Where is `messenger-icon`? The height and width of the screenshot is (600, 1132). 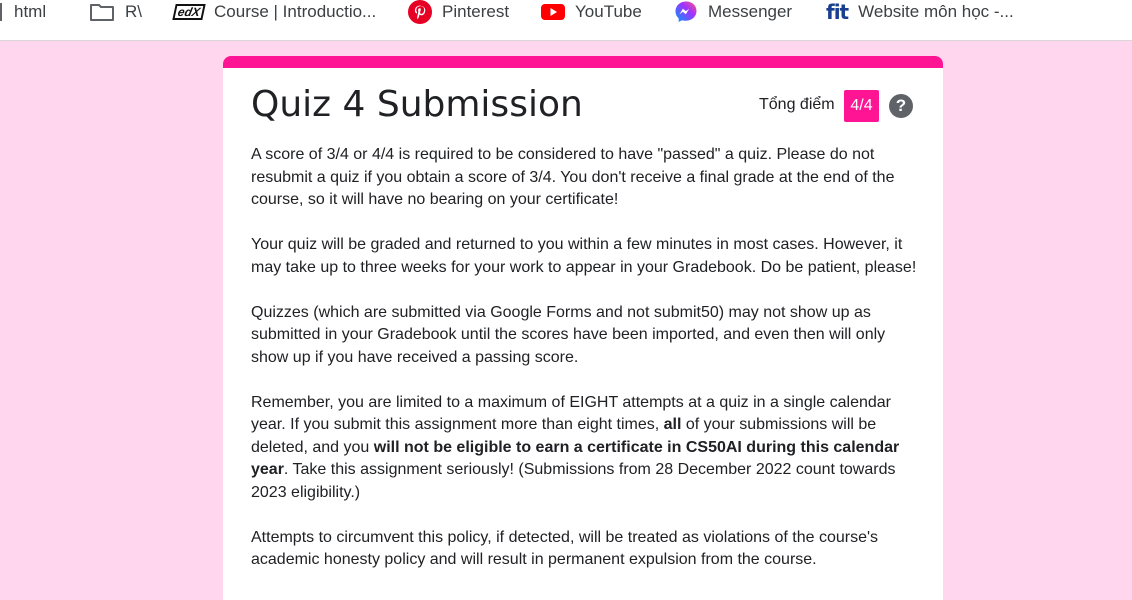 messenger-icon is located at coordinates (686, 12).